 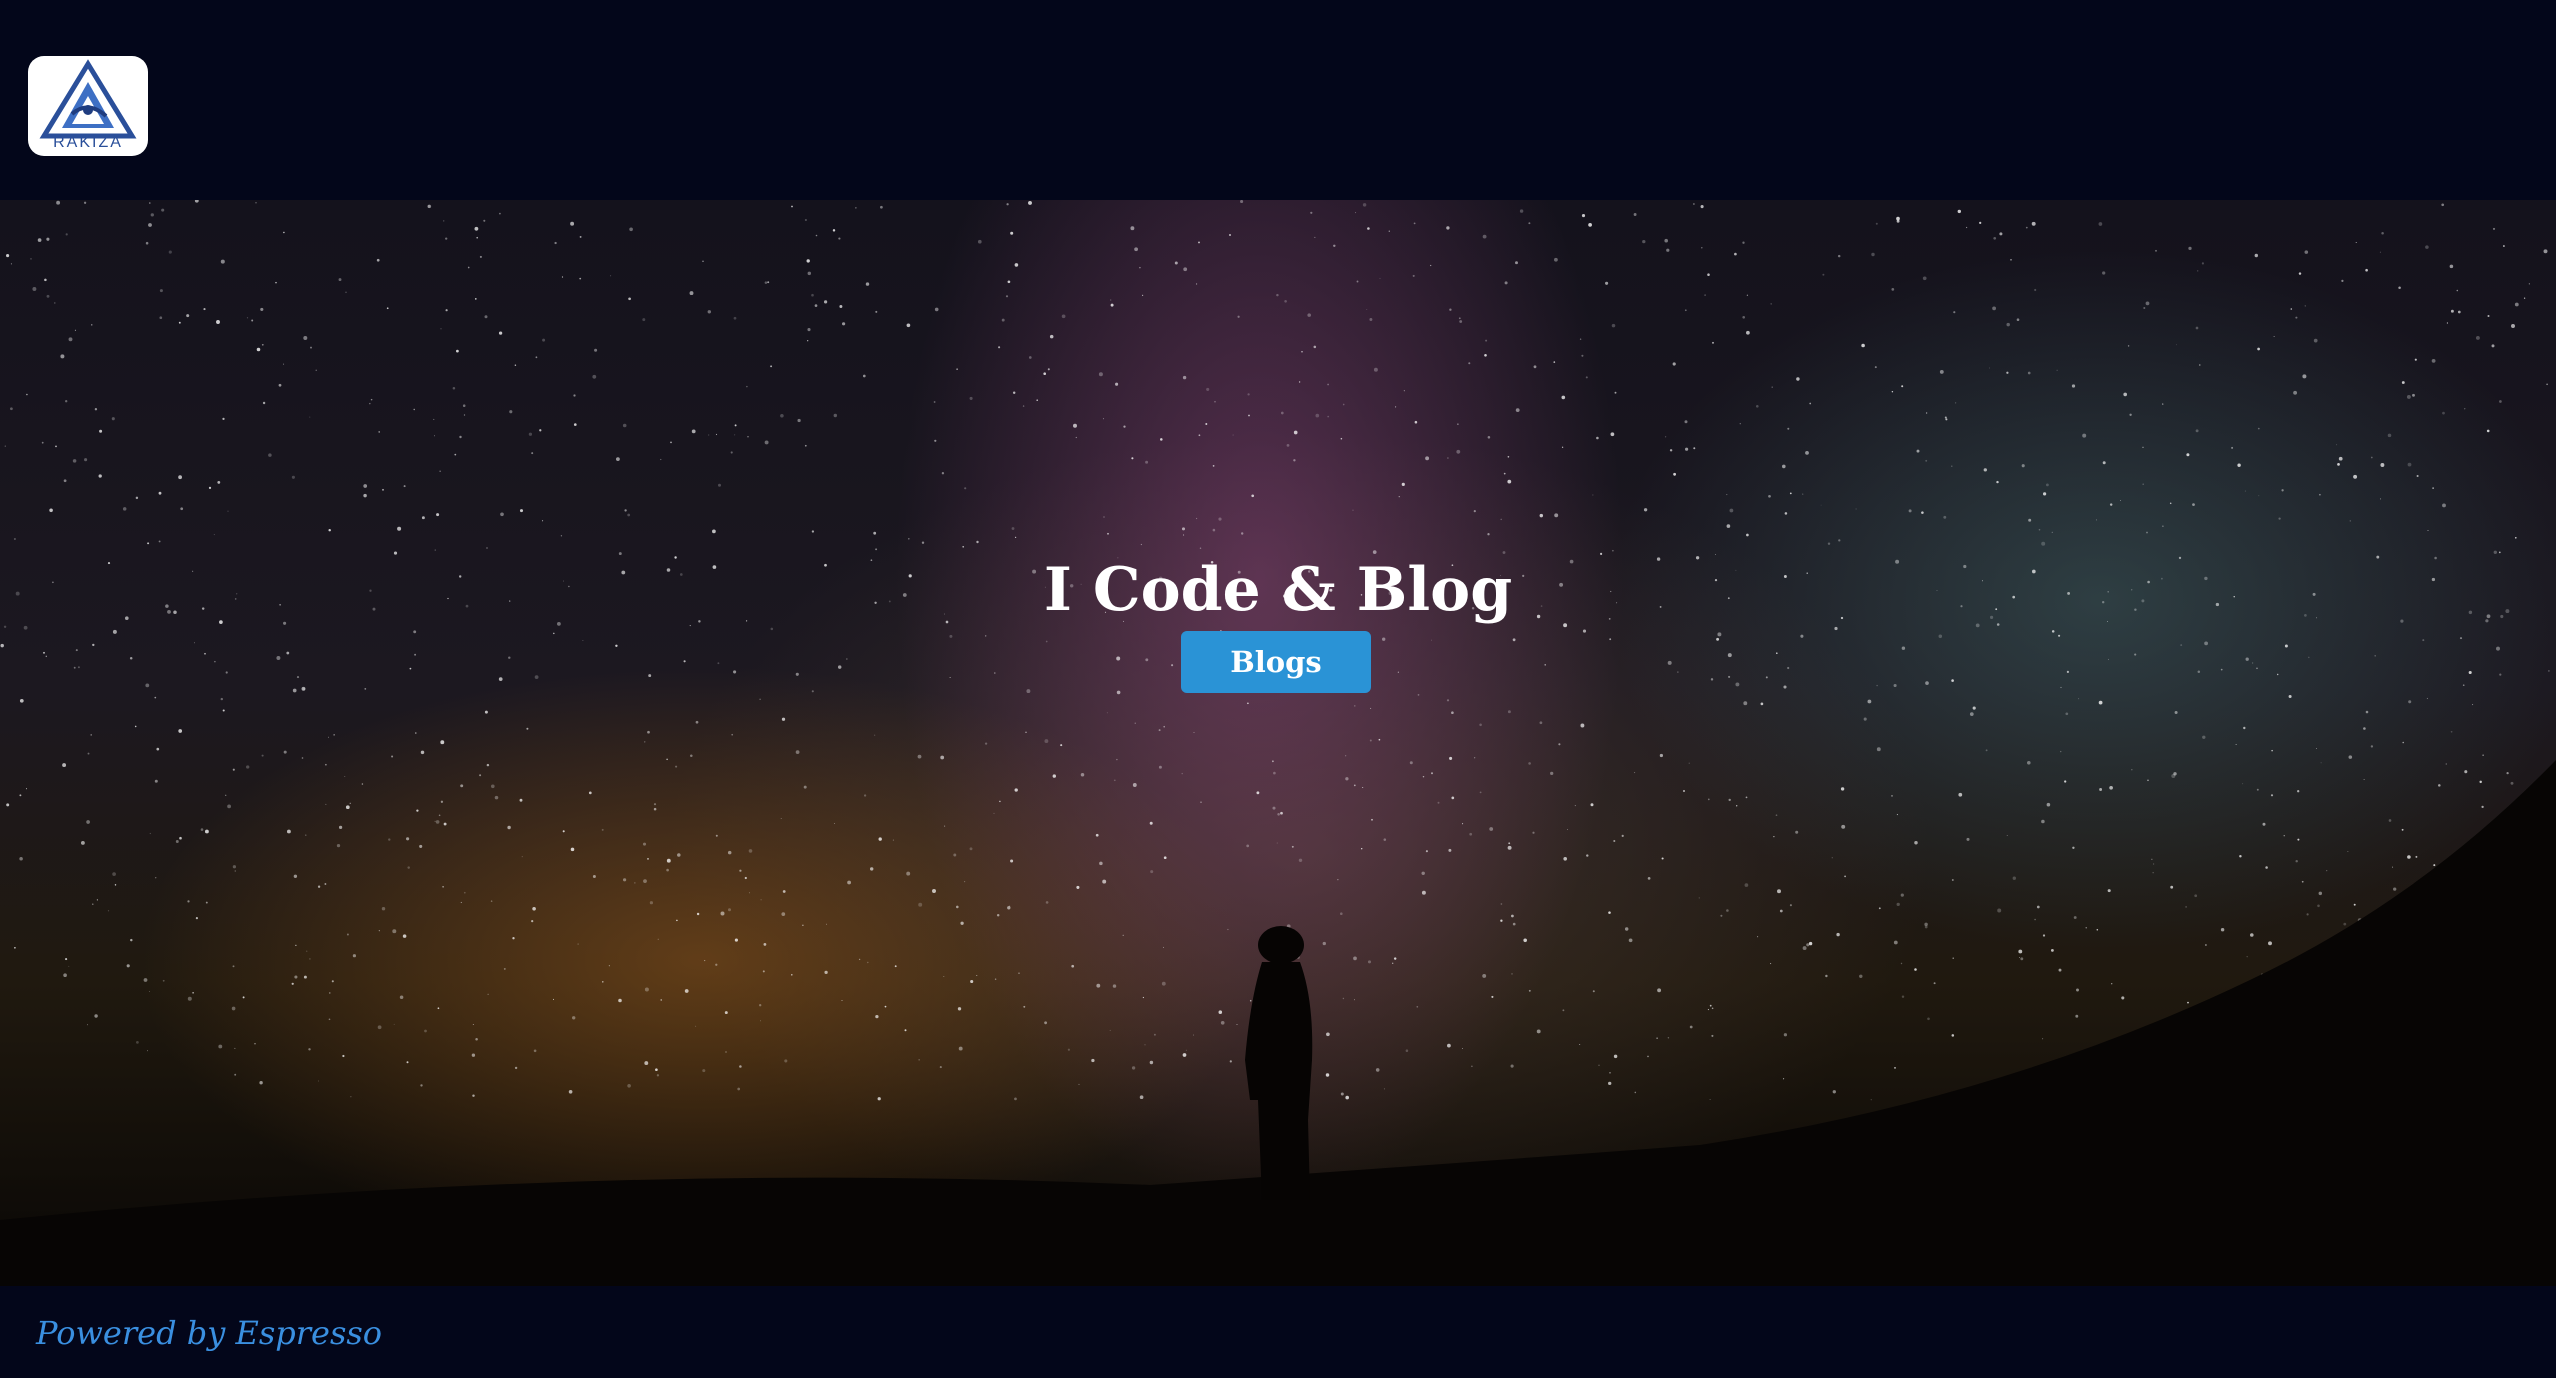 What do you see at coordinates (209, 1333) in the screenshot?
I see `powered-by-link: Powered by Espresso` at bounding box center [209, 1333].